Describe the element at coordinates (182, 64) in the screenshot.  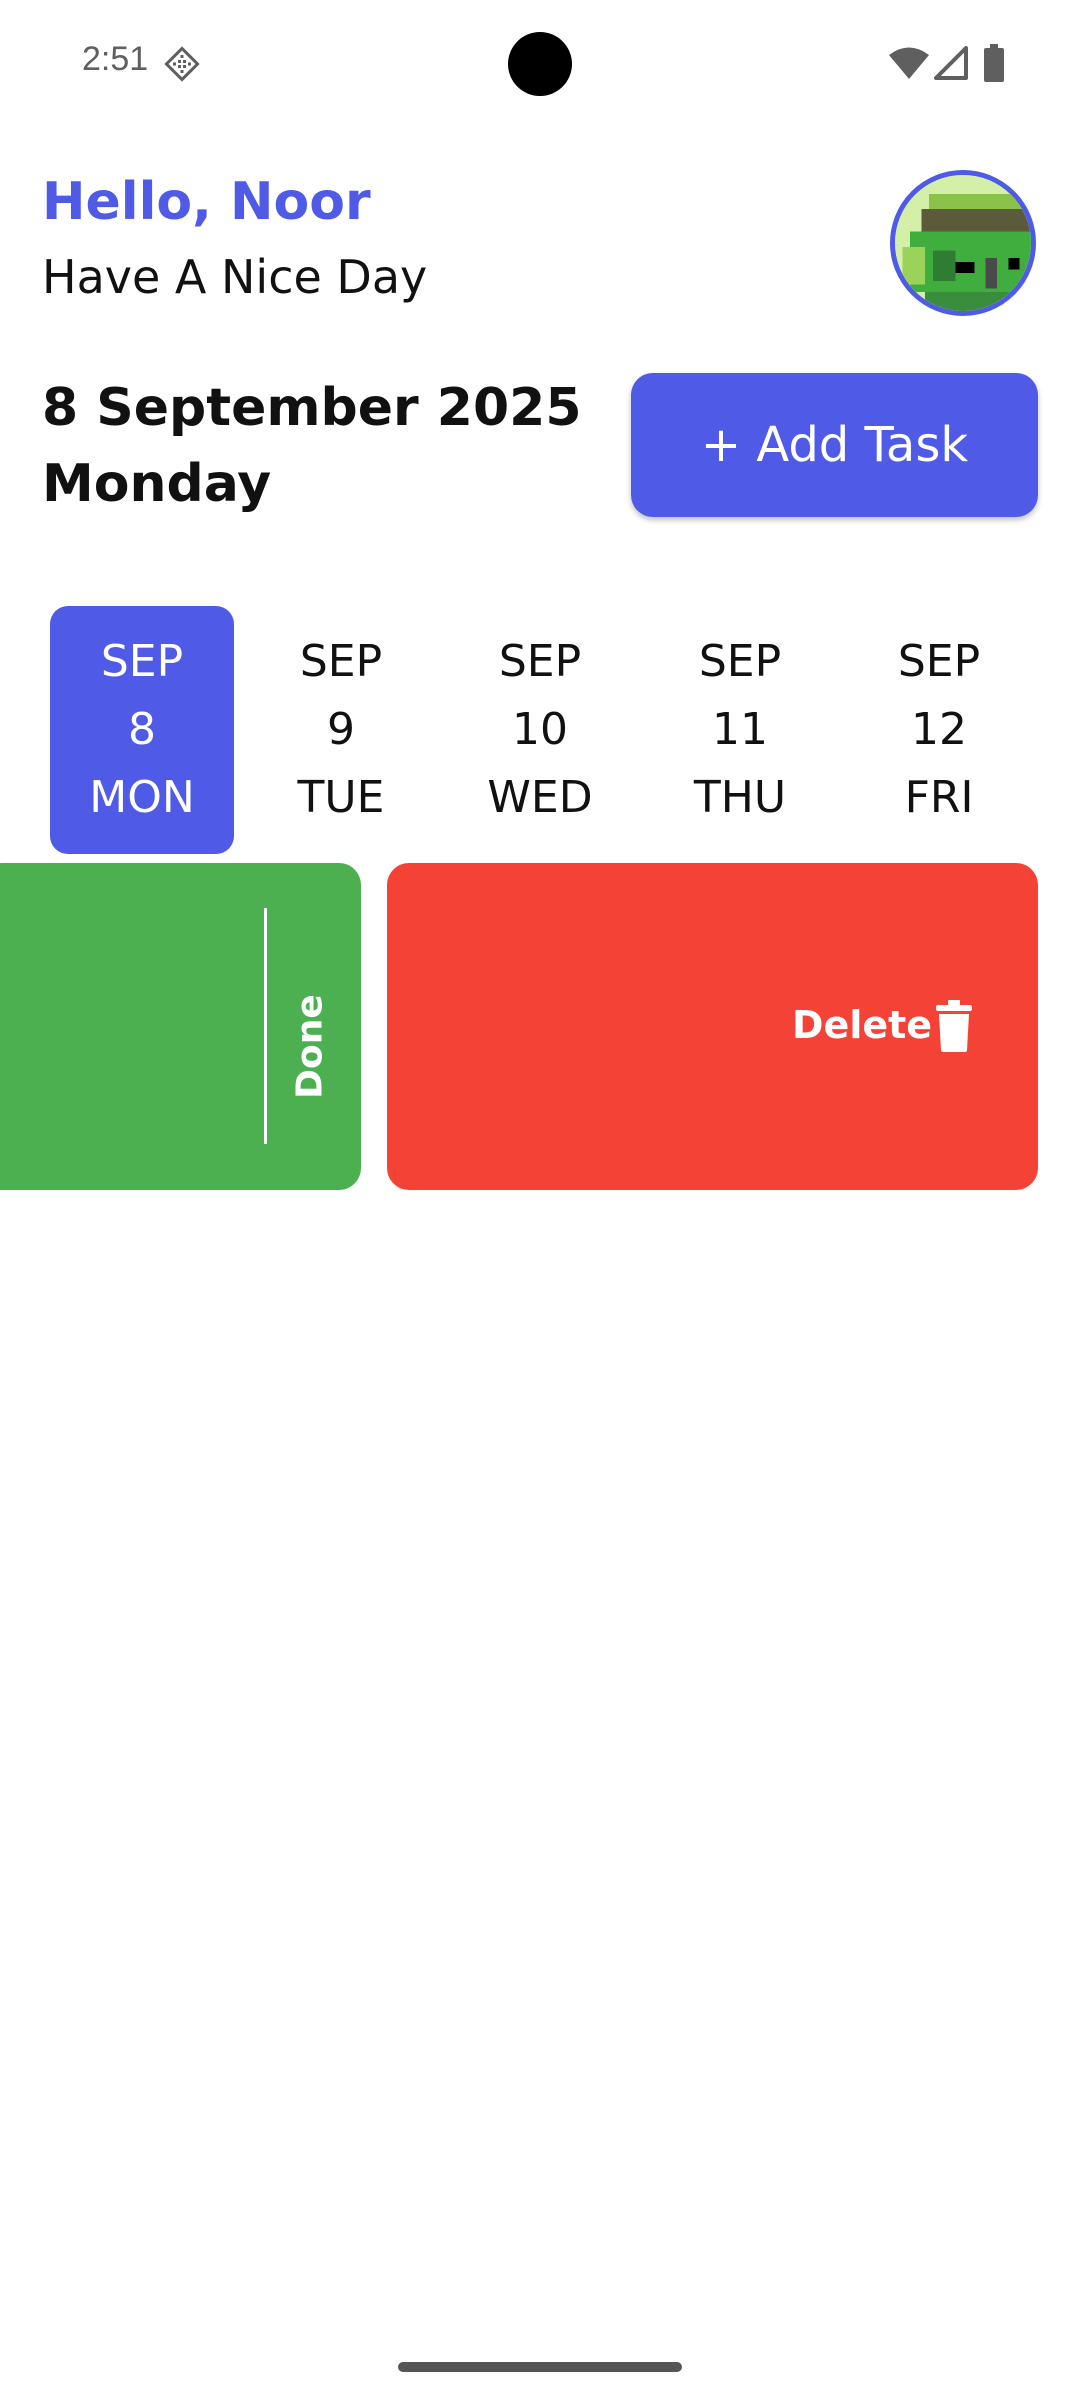
I see `notification-icon` at that location.